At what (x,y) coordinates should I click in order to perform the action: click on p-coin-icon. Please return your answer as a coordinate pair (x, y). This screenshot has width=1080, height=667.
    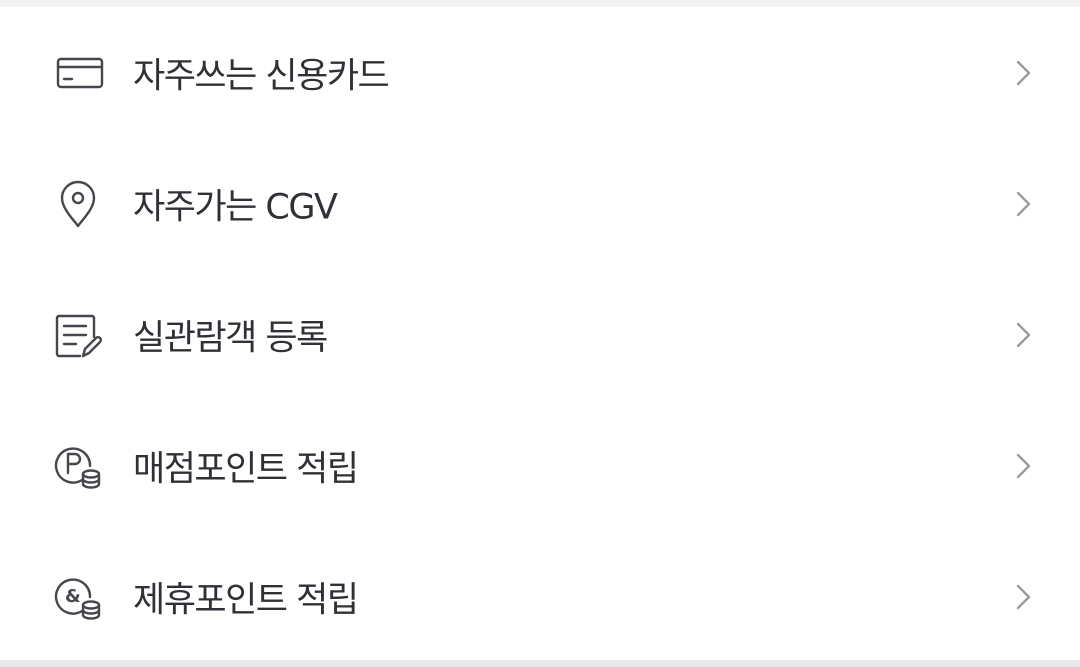
    Looking at the image, I should click on (78, 466).